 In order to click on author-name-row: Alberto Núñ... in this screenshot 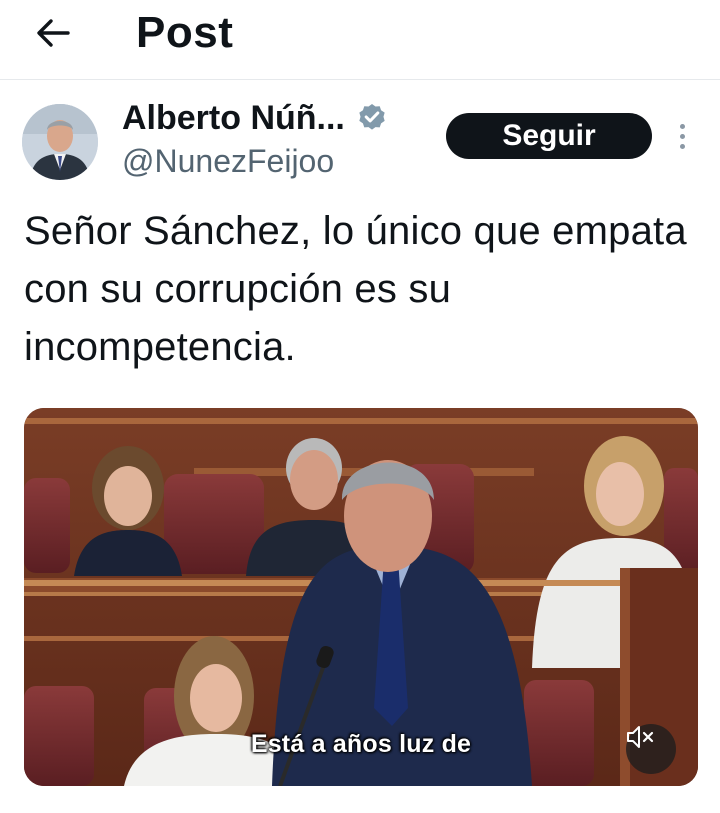, I will do `click(255, 118)`.